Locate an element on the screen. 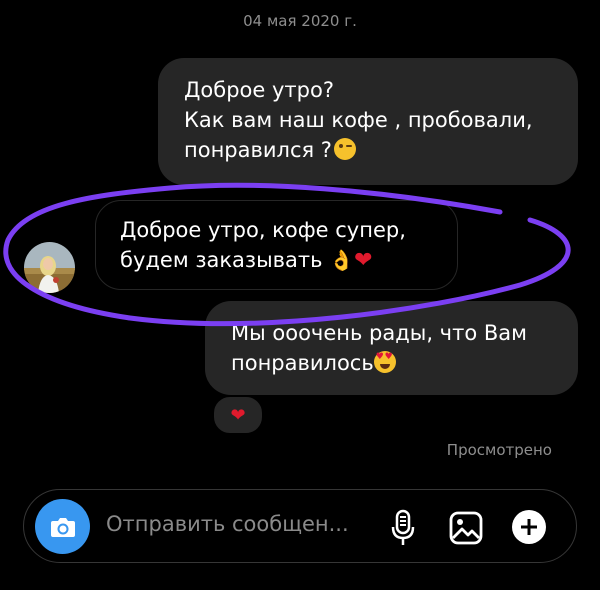 This screenshot has width=600, height=590. message-line-text: понравился ? is located at coordinates (258, 150).